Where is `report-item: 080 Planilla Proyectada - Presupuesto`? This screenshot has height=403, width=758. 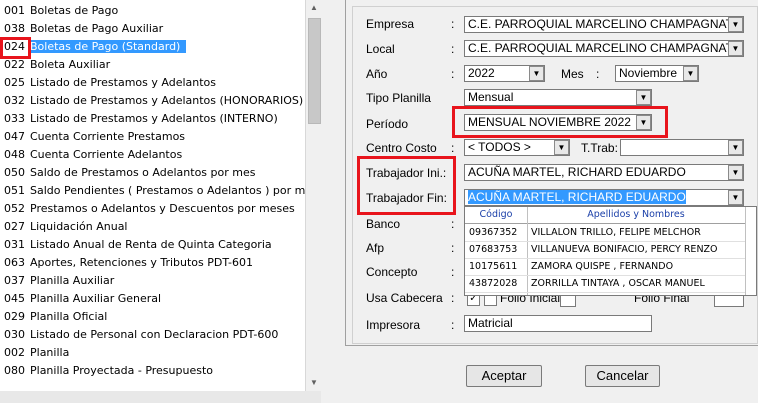 report-item: 080 Planilla Proyectada - Presupuesto is located at coordinates (152, 371).